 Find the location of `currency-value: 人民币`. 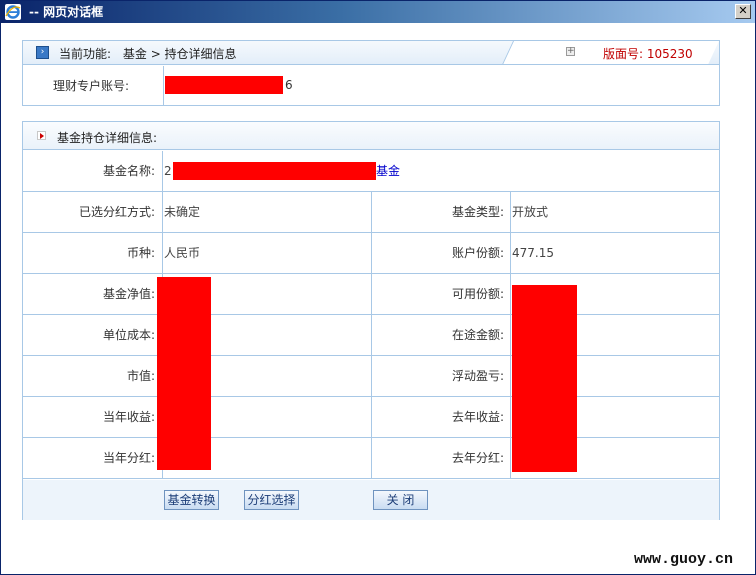

currency-value: 人民币 is located at coordinates (182, 253).